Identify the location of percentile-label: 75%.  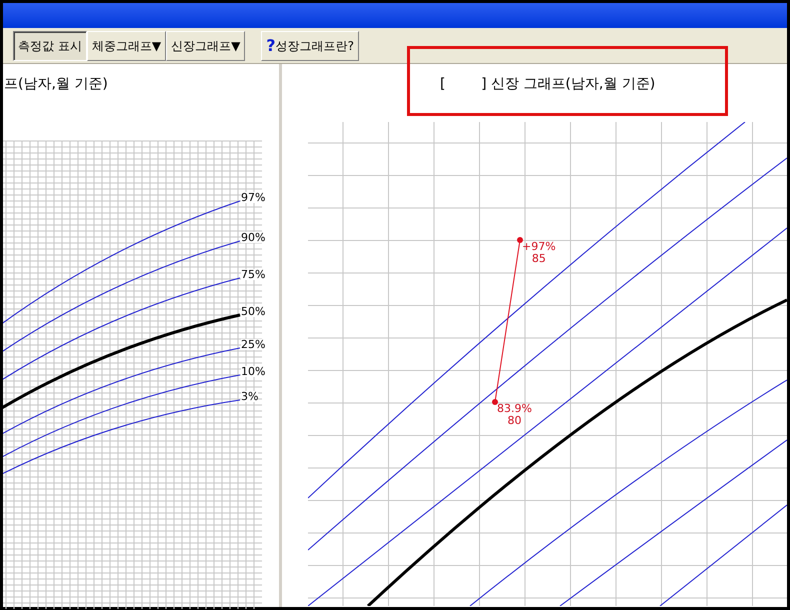
(253, 274).